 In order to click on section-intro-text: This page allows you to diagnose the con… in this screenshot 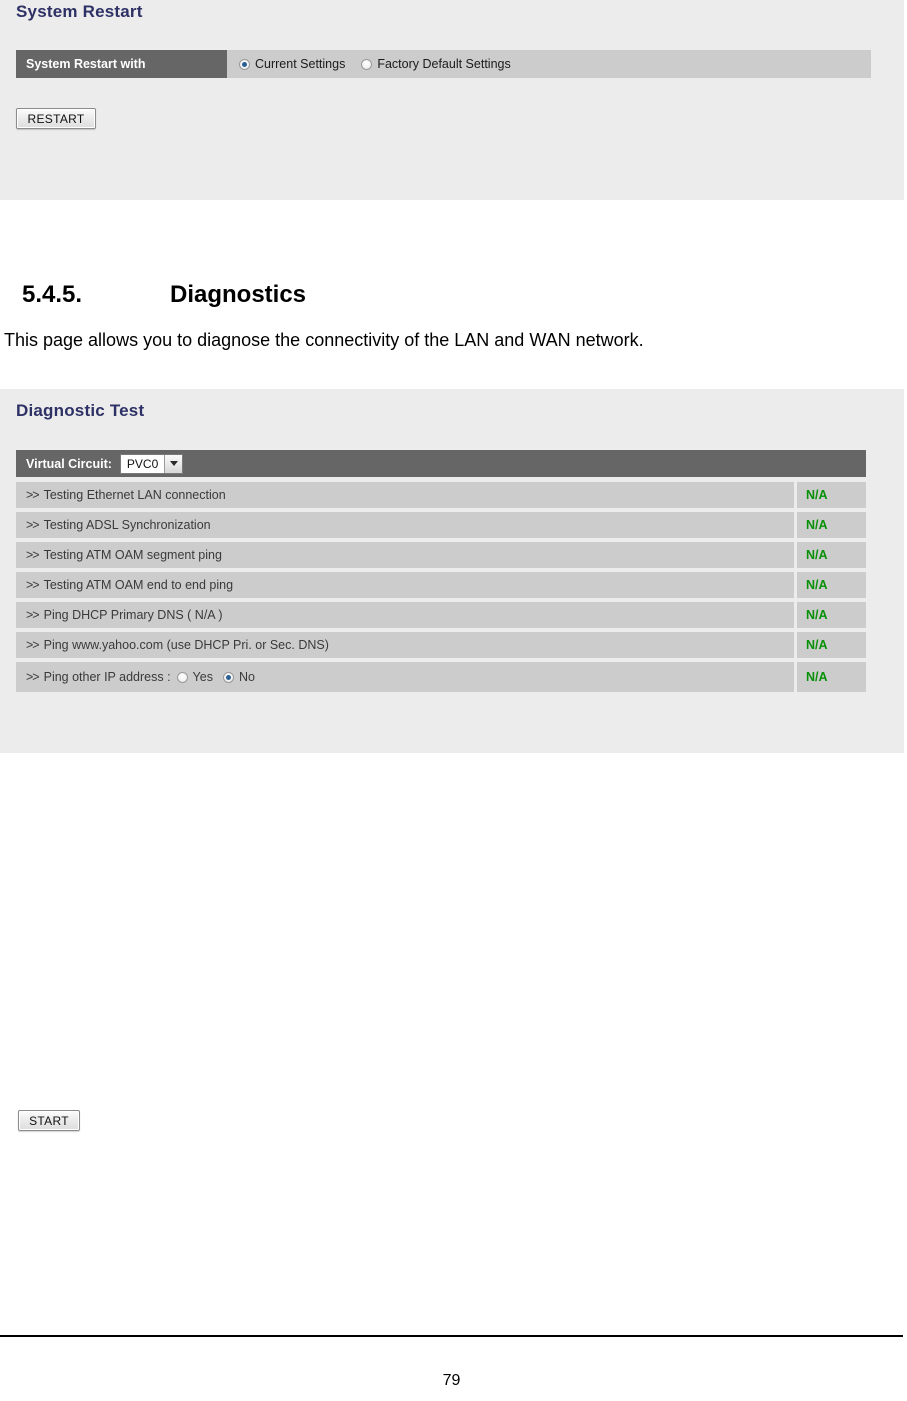, I will do `click(324, 340)`.